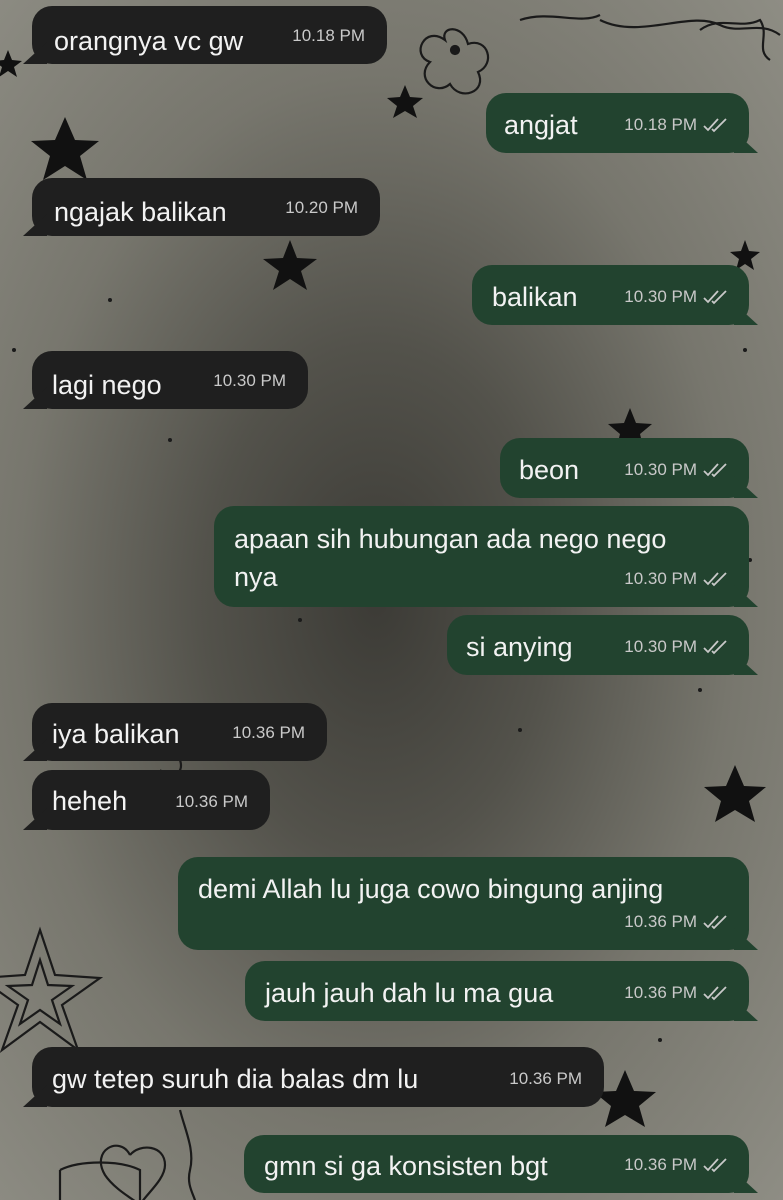 This screenshot has width=783, height=1200. Describe the element at coordinates (116, 734) in the screenshot. I see `message-text: iya balikan` at that location.